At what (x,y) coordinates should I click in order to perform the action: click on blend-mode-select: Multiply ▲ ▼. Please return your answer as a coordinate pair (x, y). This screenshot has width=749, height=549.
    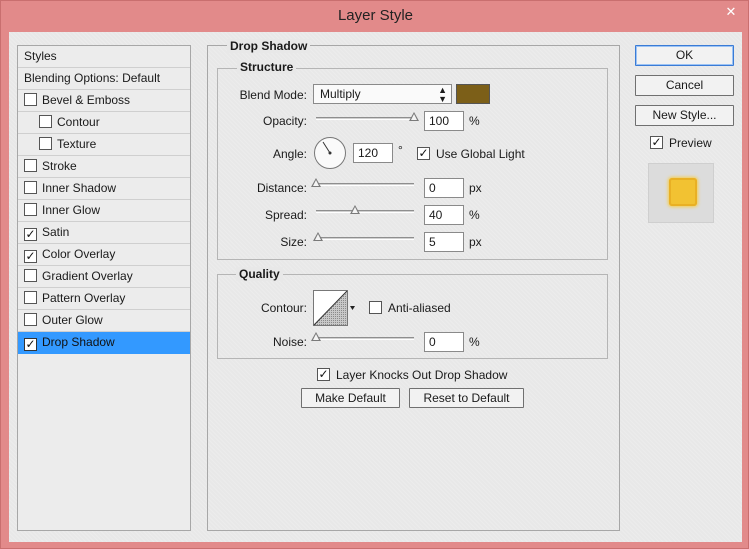
    Looking at the image, I should click on (382, 94).